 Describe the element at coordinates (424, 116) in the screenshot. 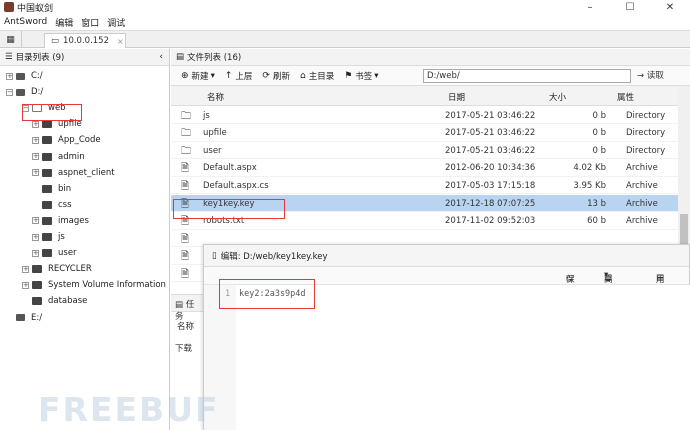

I see `file-row: 🗀 js 2017-05-21 03:46:22 0 b Directory` at that location.